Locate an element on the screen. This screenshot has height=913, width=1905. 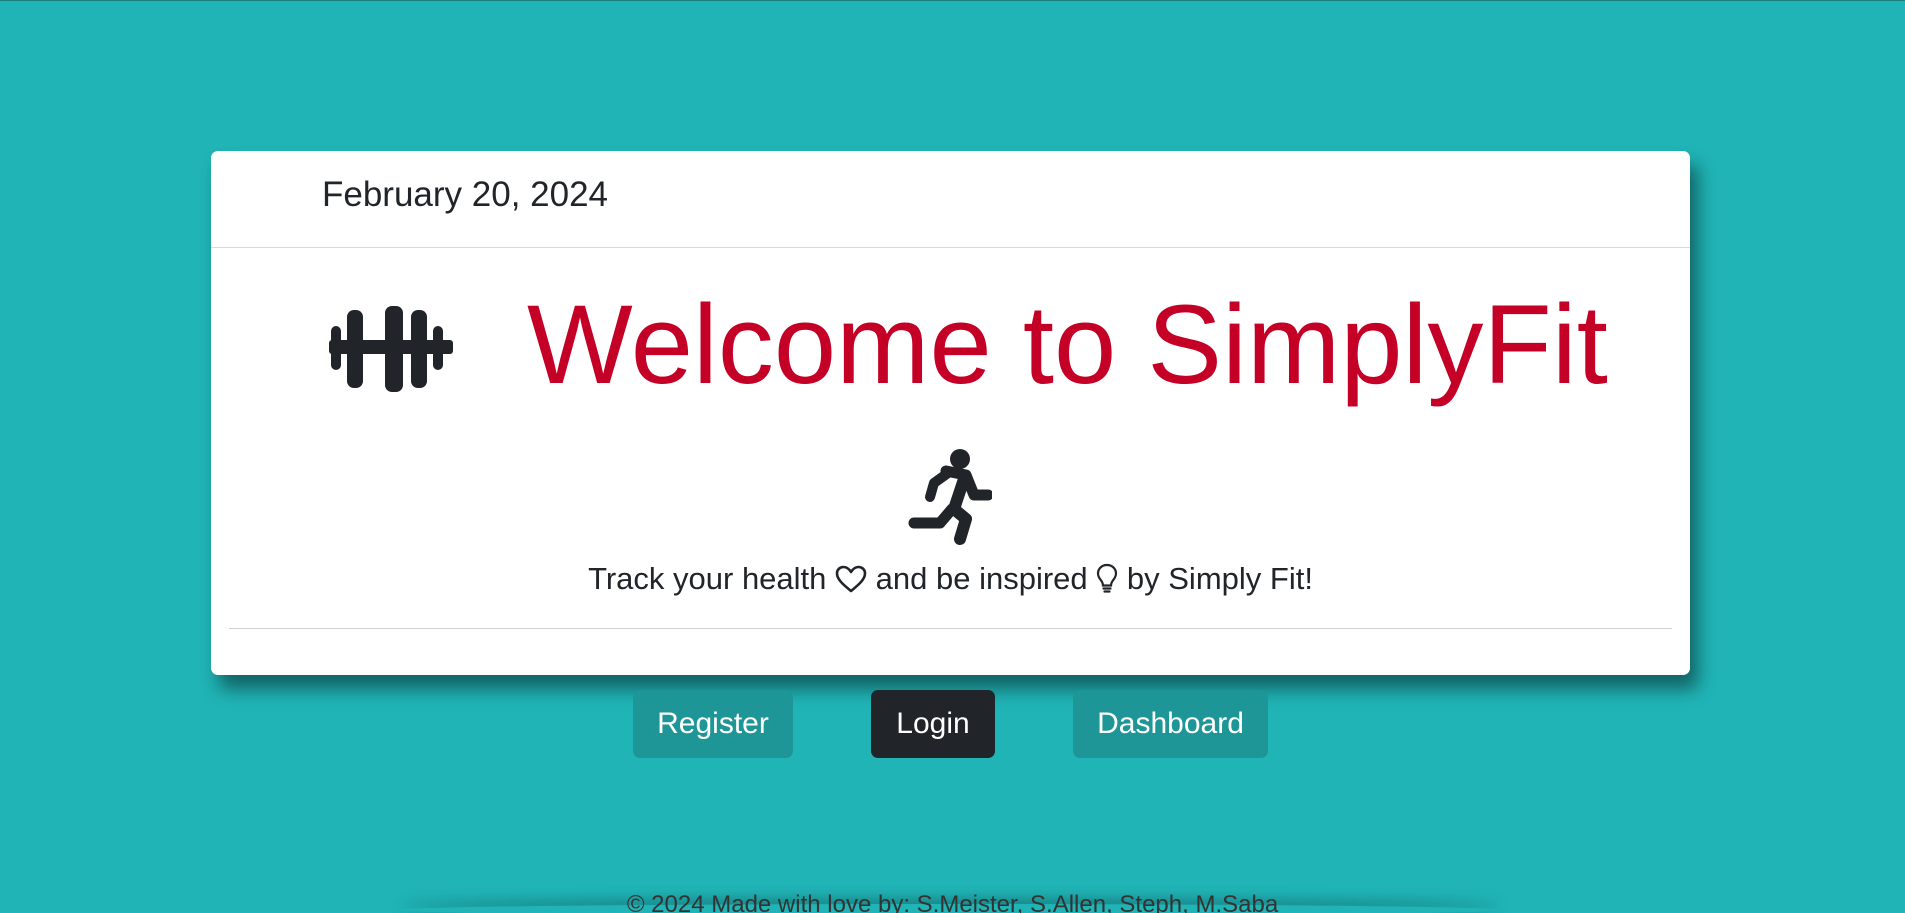
page-title: Welcome to SimplyFit is located at coordinates (1067, 344).